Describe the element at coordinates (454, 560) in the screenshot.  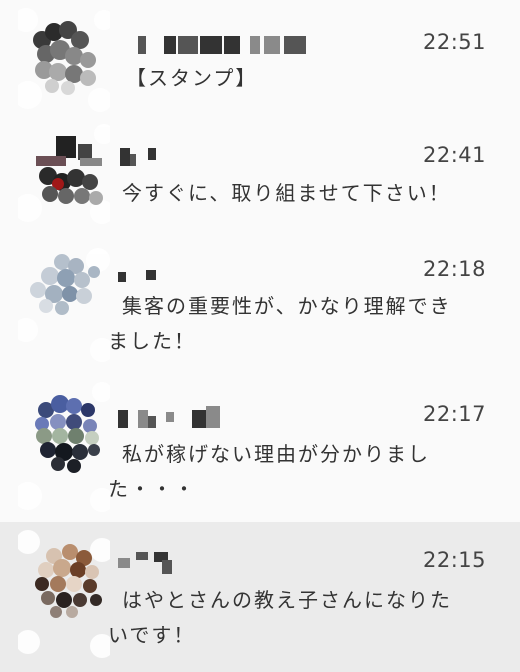
I see `timestamp: 22:15` at that location.